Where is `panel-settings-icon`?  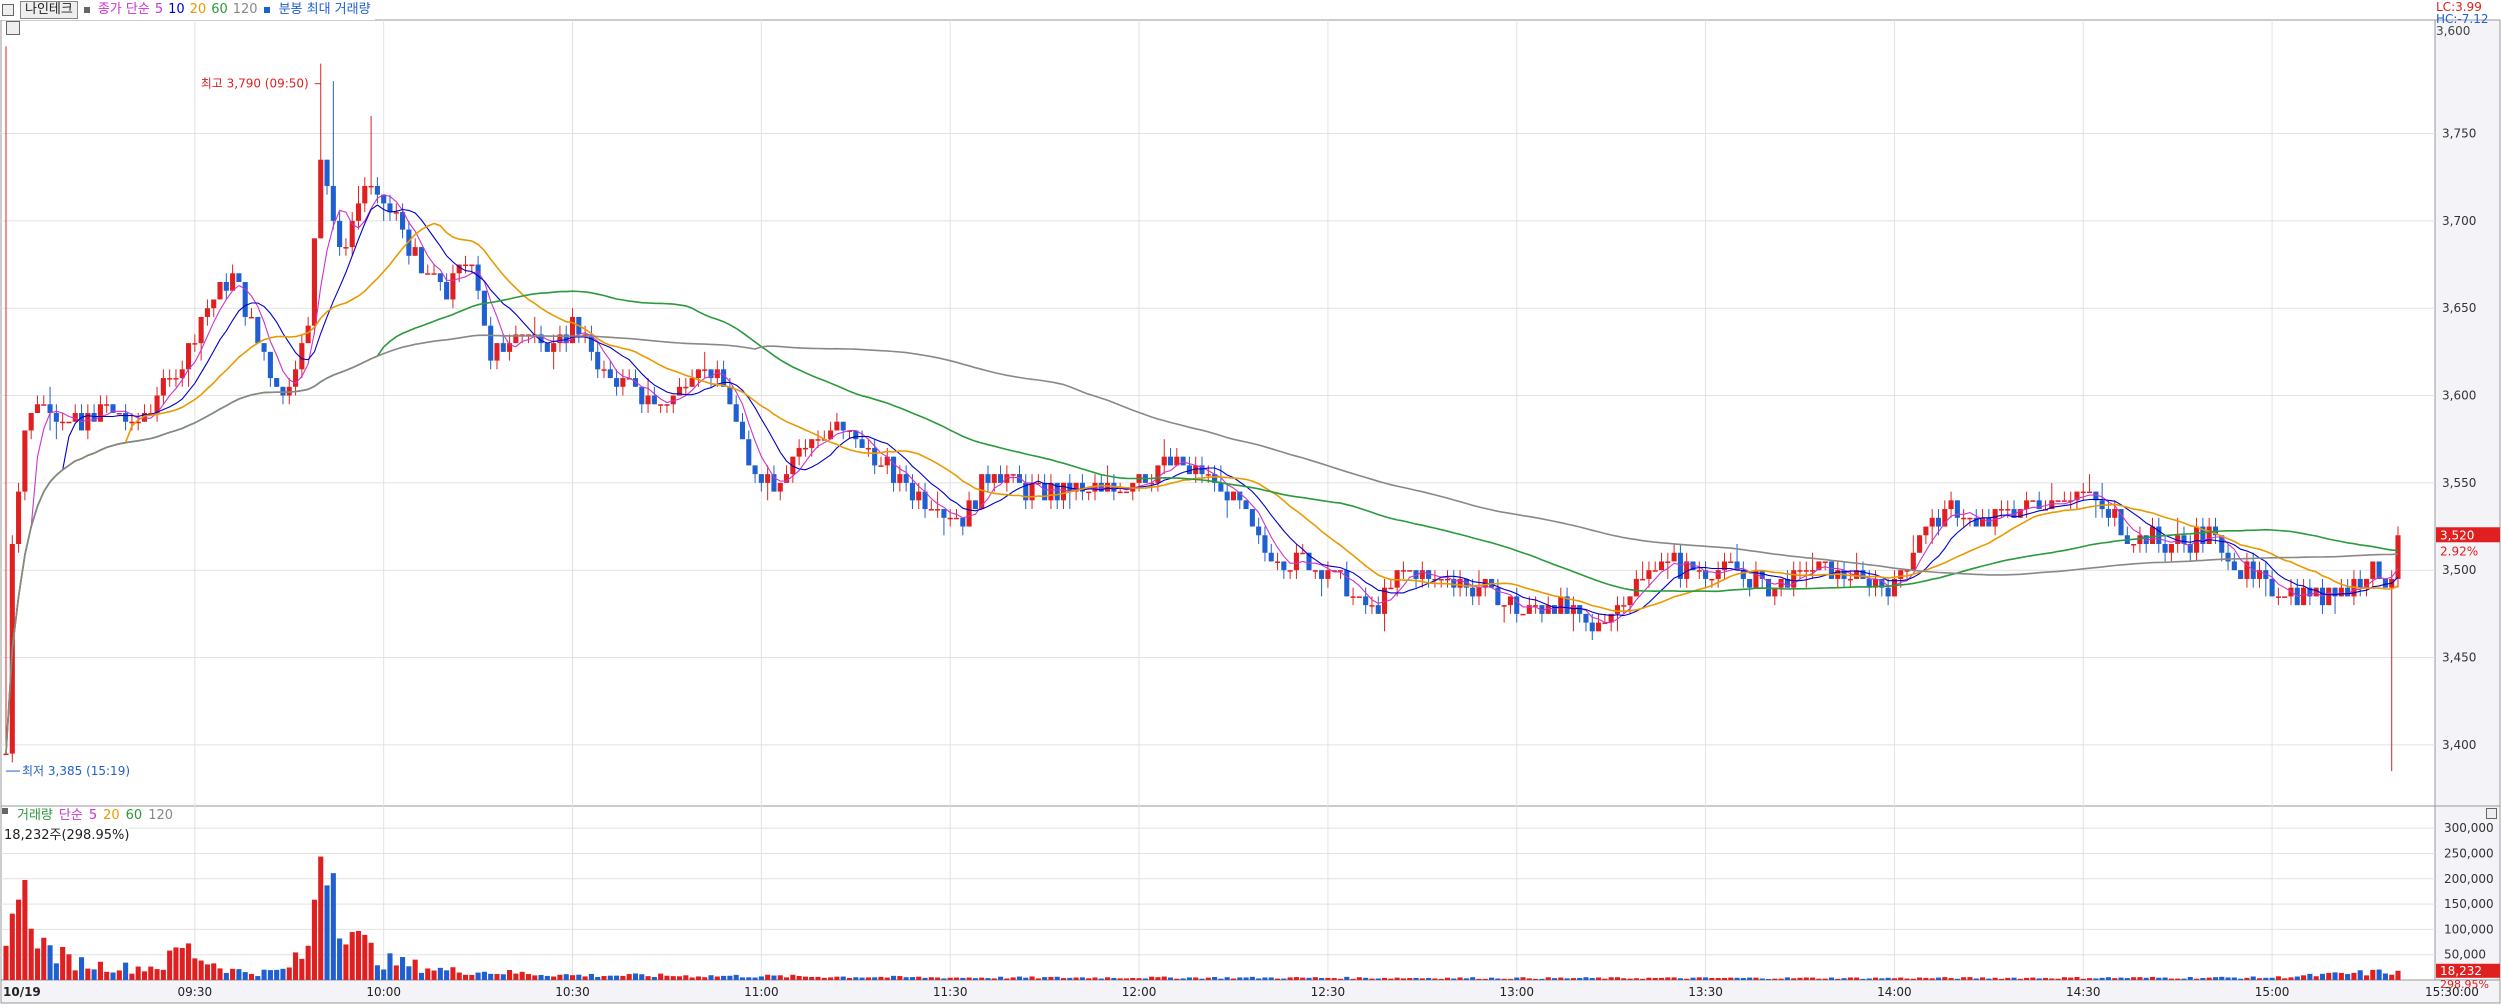 panel-settings-icon is located at coordinates (13, 28).